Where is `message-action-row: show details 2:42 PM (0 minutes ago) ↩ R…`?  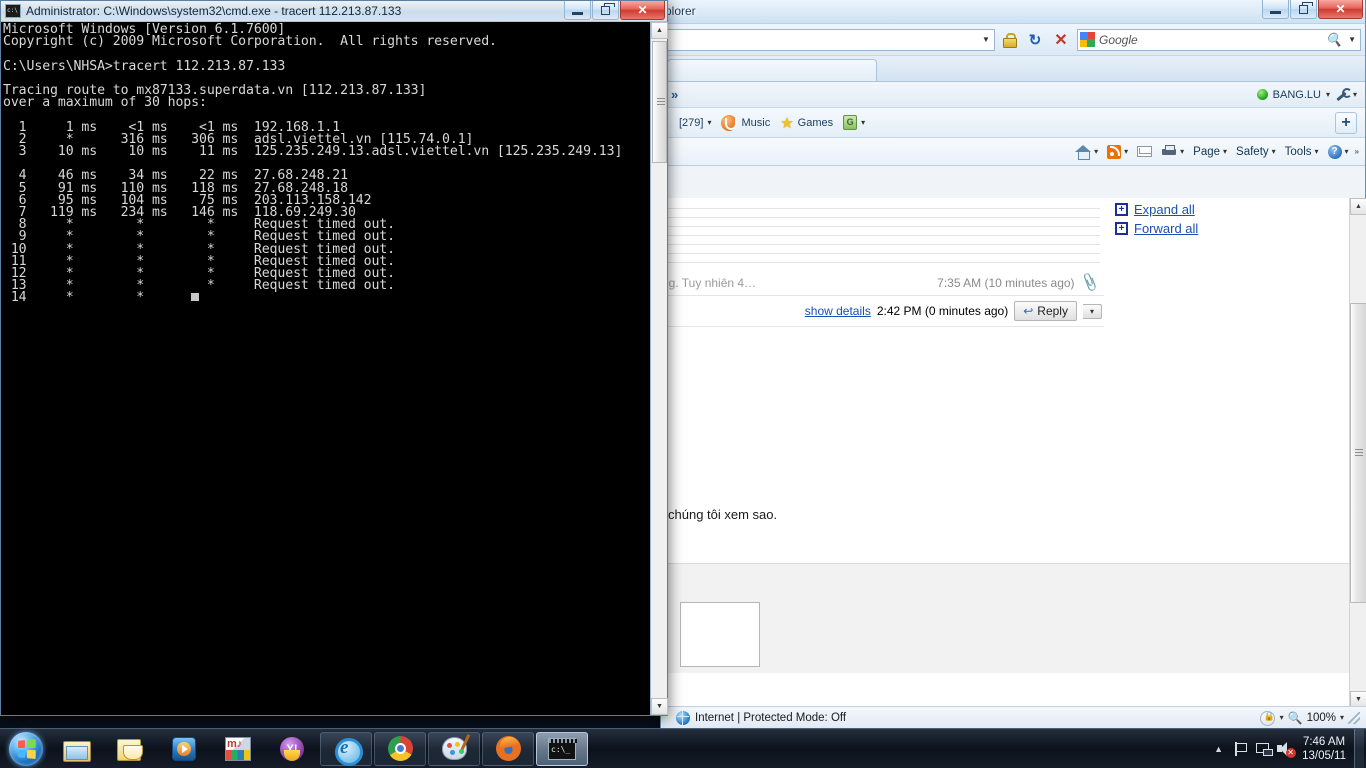 message-action-row: show details 2:42 PM (0 minutes ago) ↩ R… is located at coordinates (883, 311).